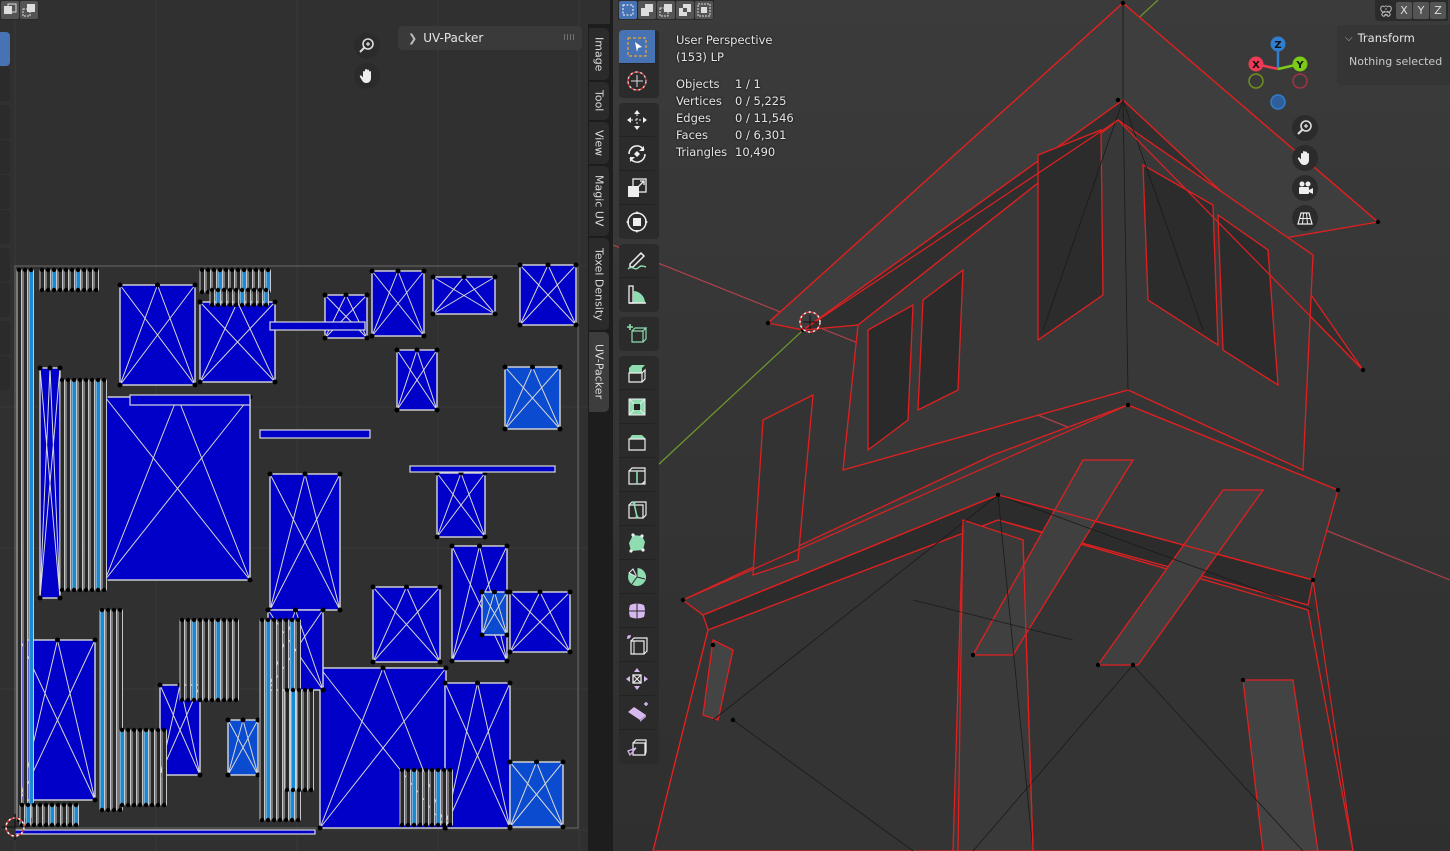 The width and height of the screenshot is (1450, 851). I want to click on uv-sync-mode-button, so click(10, 10).